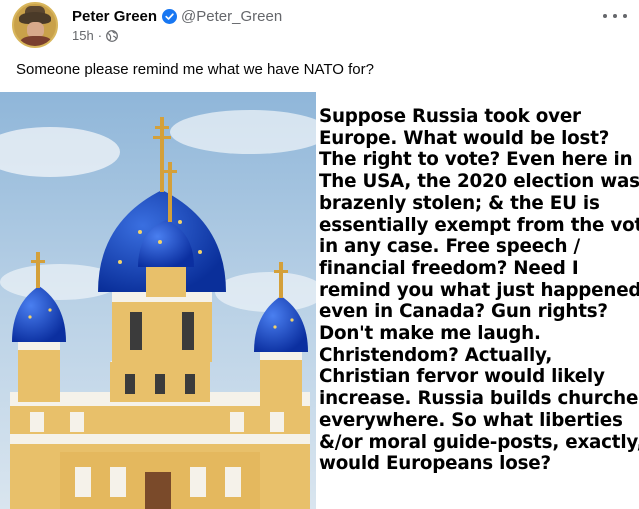 This screenshot has width=639, height=509. Describe the element at coordinates (83, 35) in the screenshot. I see `post-timestamp: 15h` at that location.